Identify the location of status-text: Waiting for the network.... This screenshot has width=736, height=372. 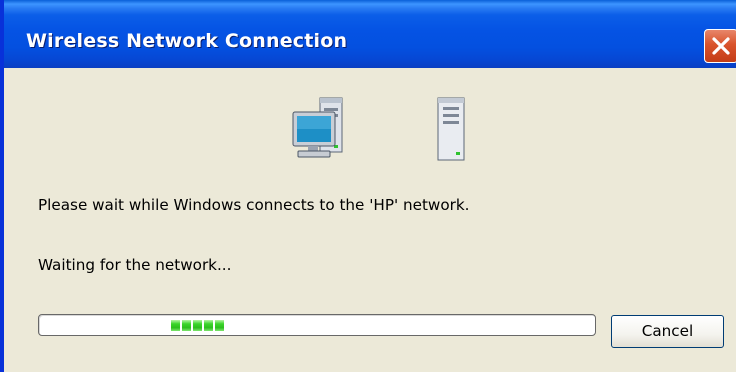
(135, 265).